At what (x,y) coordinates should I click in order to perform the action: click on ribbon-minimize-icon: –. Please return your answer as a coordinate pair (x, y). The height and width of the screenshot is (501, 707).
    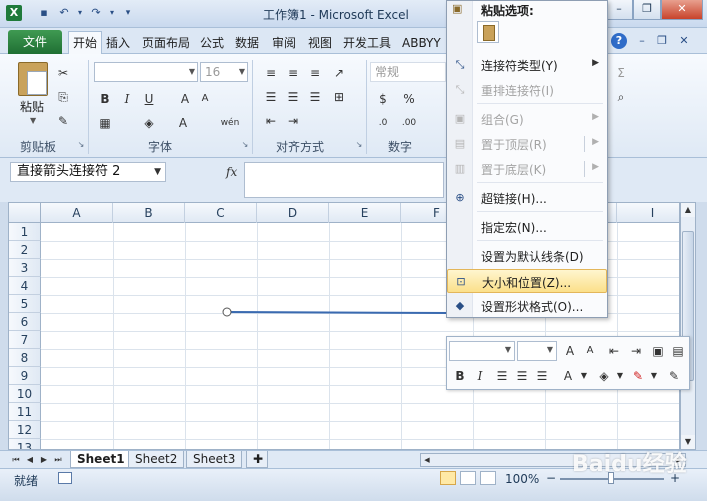
    Looking at the image, I should click on (642, 41).